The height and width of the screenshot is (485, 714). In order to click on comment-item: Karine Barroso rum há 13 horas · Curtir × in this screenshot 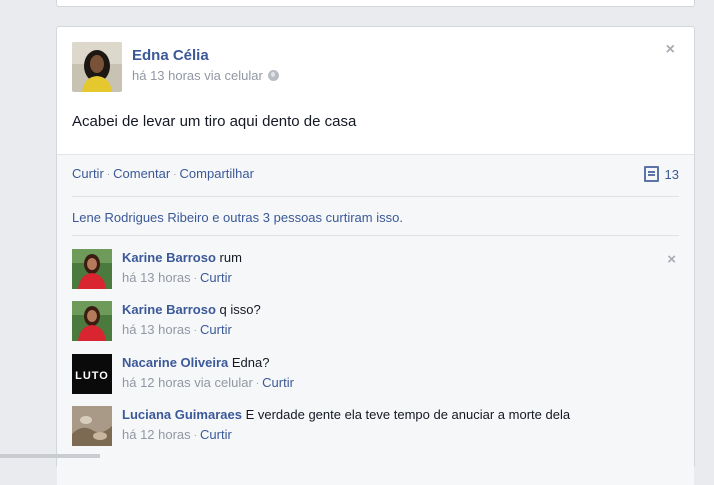, I will do `click(374, 270)`.